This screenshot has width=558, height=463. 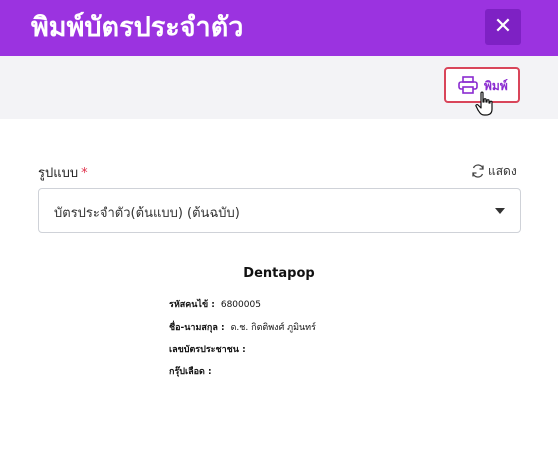 I want to click on card-row-blood-group: กรุ๊ปเลือด :, so click(x=193, y=371).